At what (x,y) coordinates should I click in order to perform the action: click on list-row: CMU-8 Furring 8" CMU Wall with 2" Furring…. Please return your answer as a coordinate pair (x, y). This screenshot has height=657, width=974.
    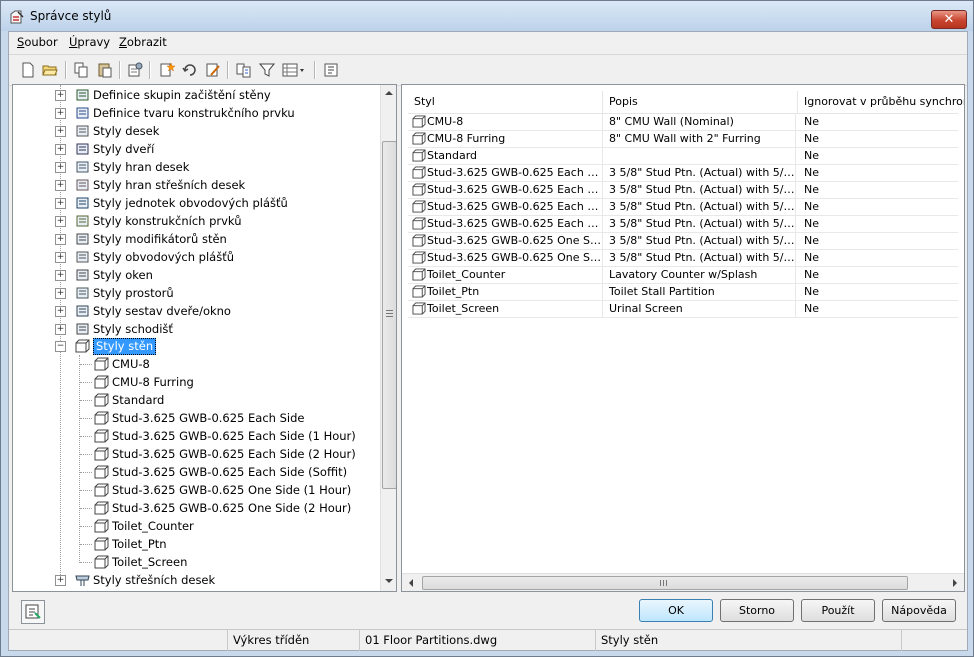
    Looking at the image, I should click on (683, 139).